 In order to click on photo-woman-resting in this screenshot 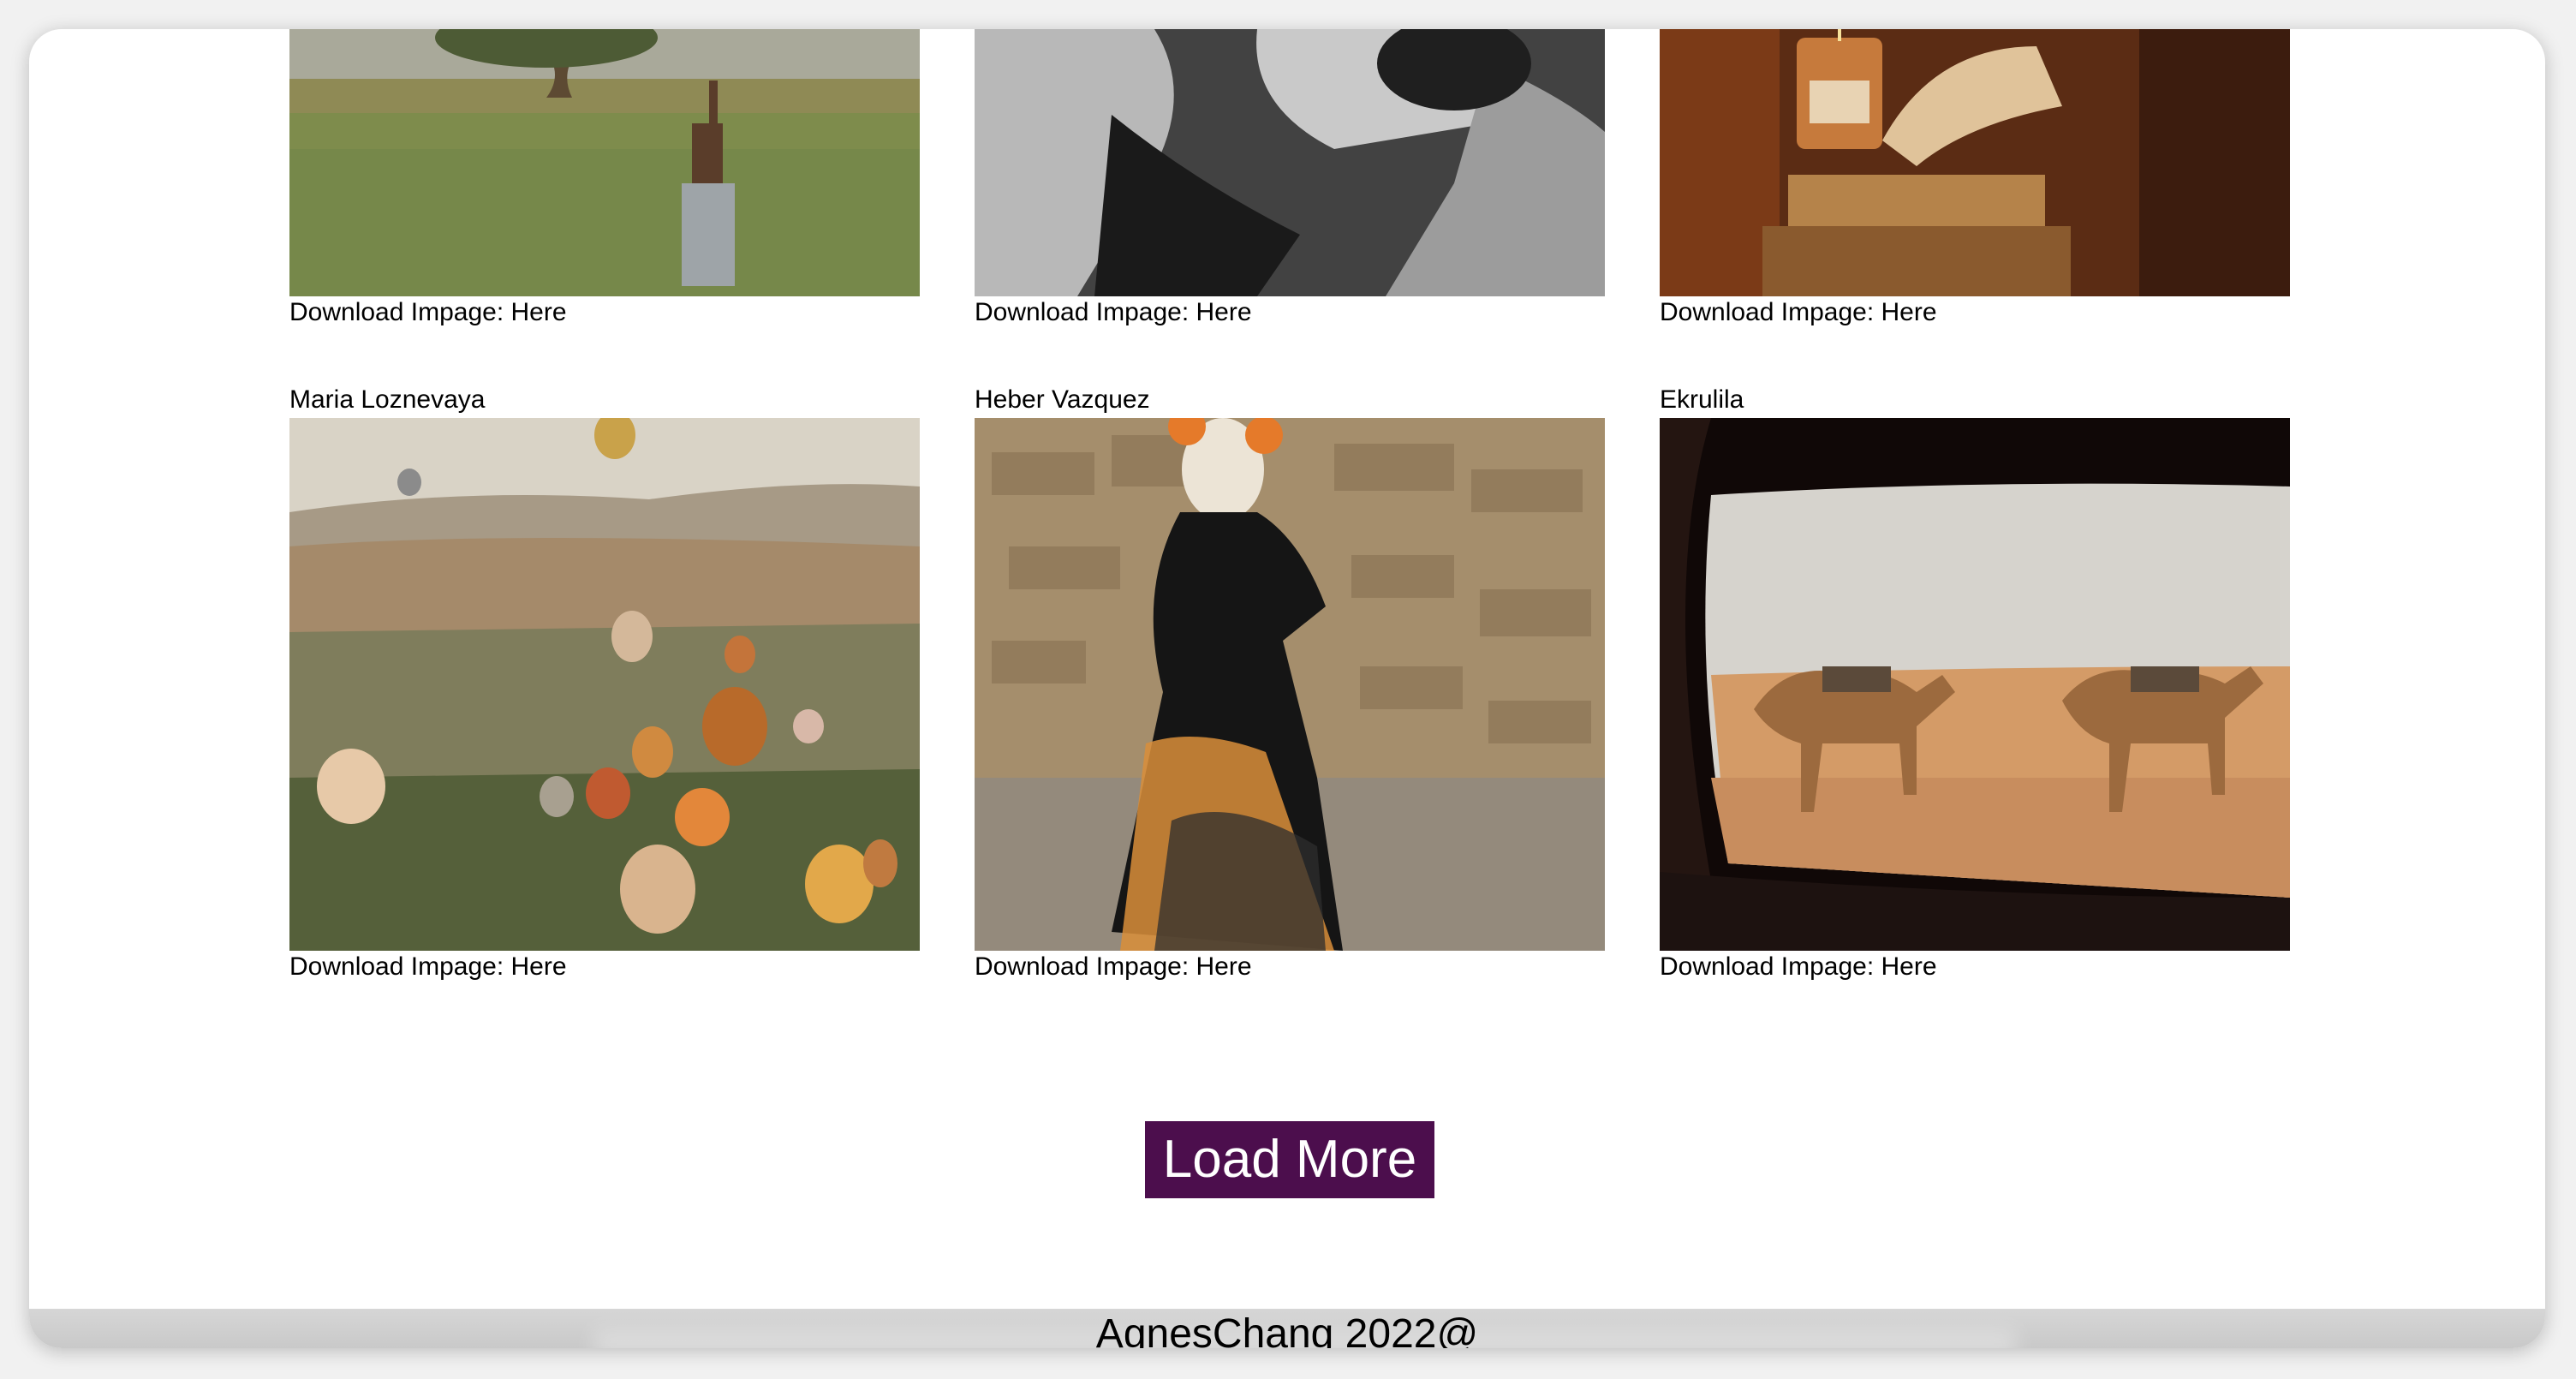, I will do `click(1290, 162)`.